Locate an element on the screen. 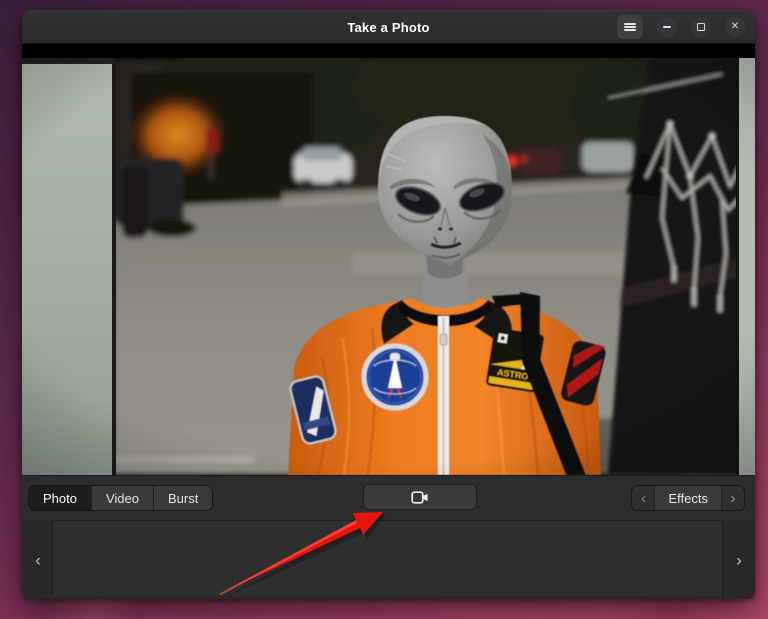 This screenshot has width=768, height=619. maximize-icon is located at coordinates (701, 27).